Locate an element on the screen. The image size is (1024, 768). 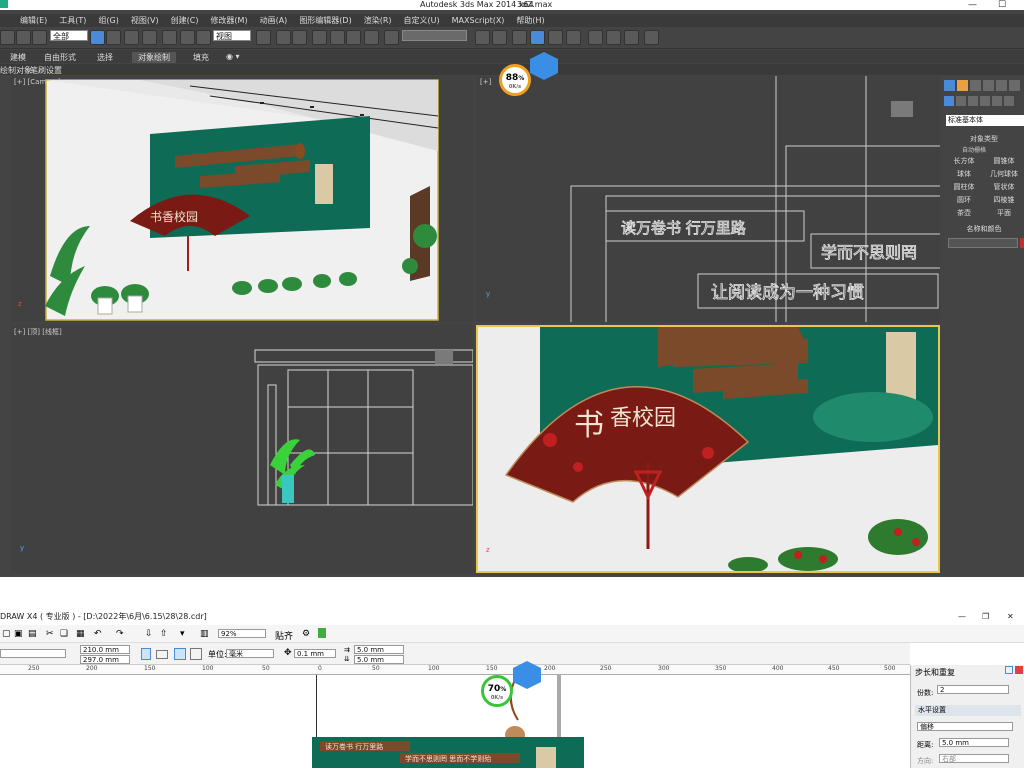
current-page-icon is located at coordinates (196, 654).